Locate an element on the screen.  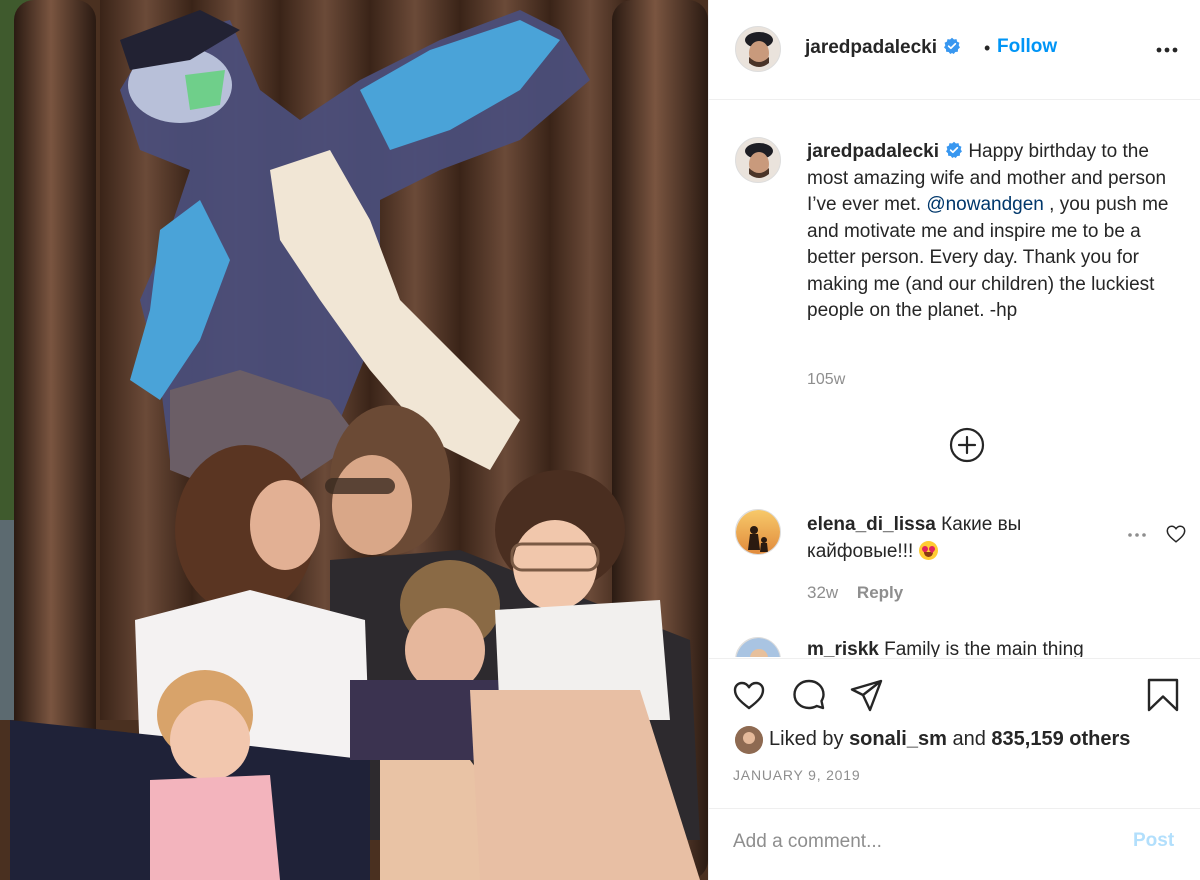
reply-button: Reply is located at coordinates (880, 592).